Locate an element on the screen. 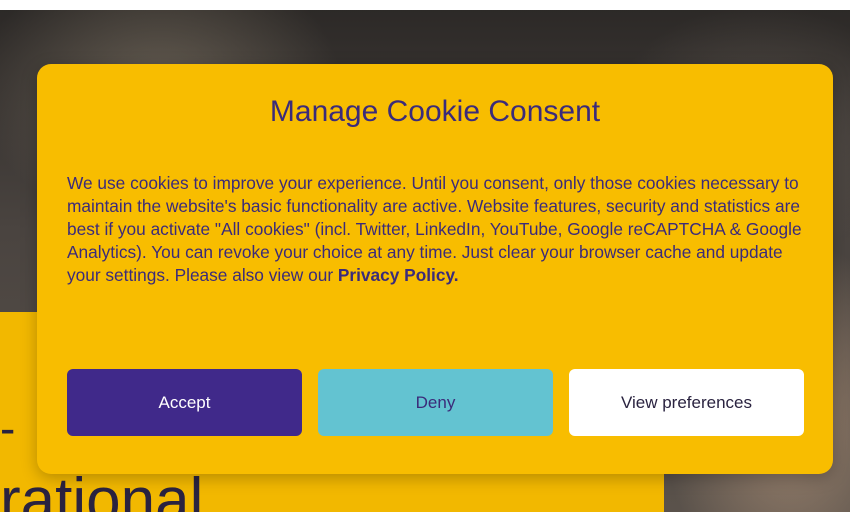 The width and height of the screenshot is (850, 512). top-edge is located at coordinates (425, 5).